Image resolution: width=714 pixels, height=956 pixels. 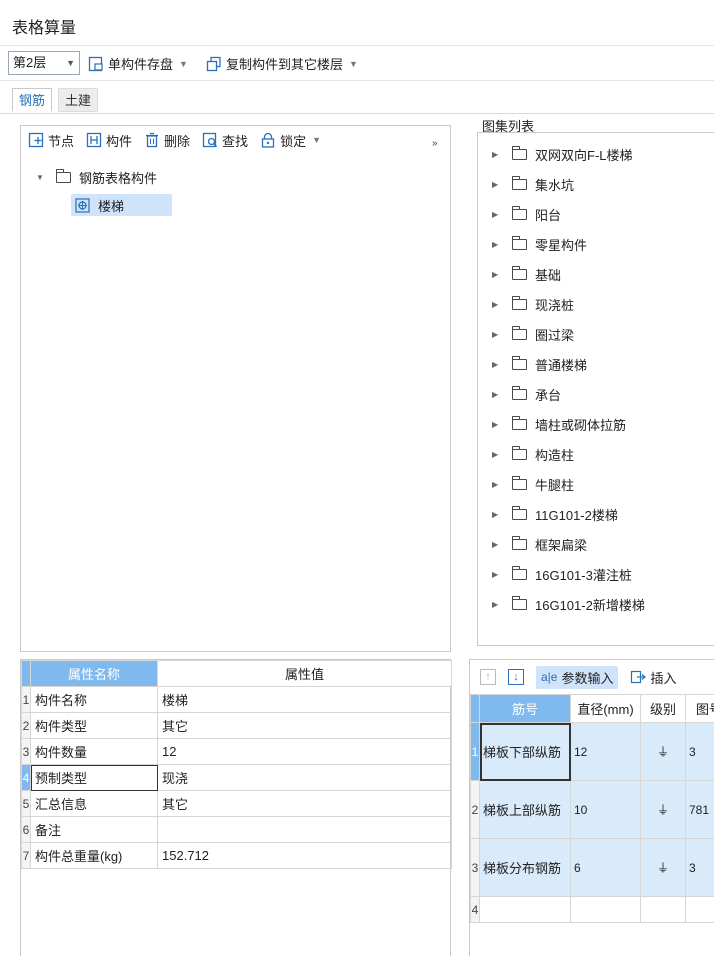 I want to click on property-name: 汇总信息, so click(x=94, y=803).